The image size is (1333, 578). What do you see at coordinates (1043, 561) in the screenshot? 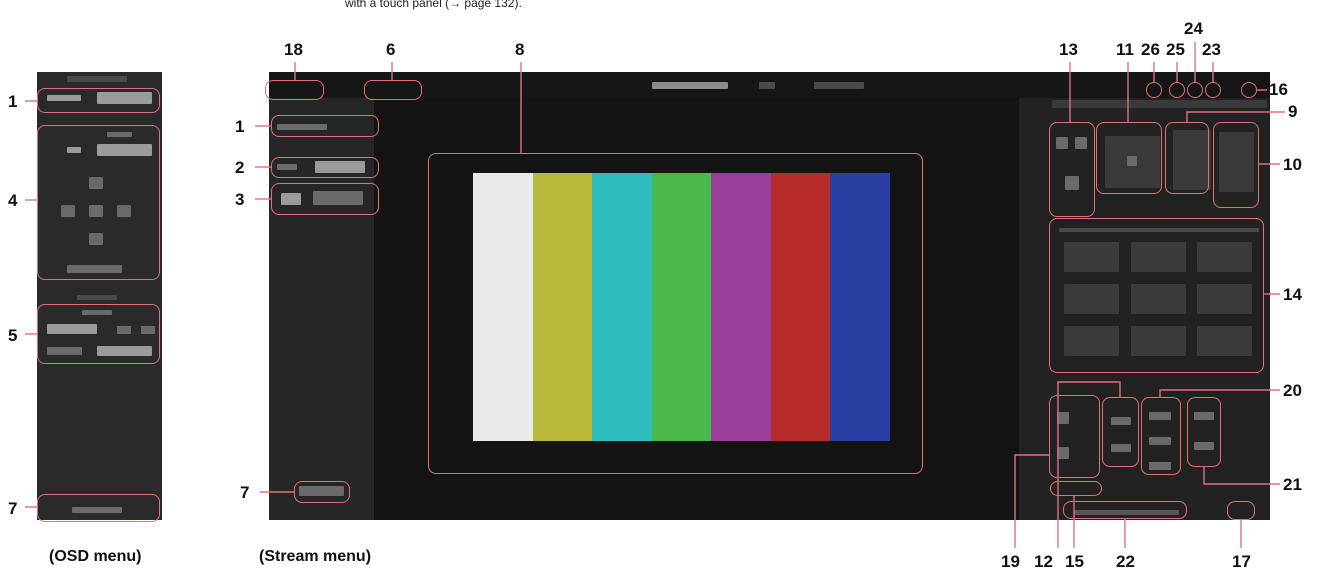
I see `stream-callout-12: 12` at bounding box center [1043, 561].